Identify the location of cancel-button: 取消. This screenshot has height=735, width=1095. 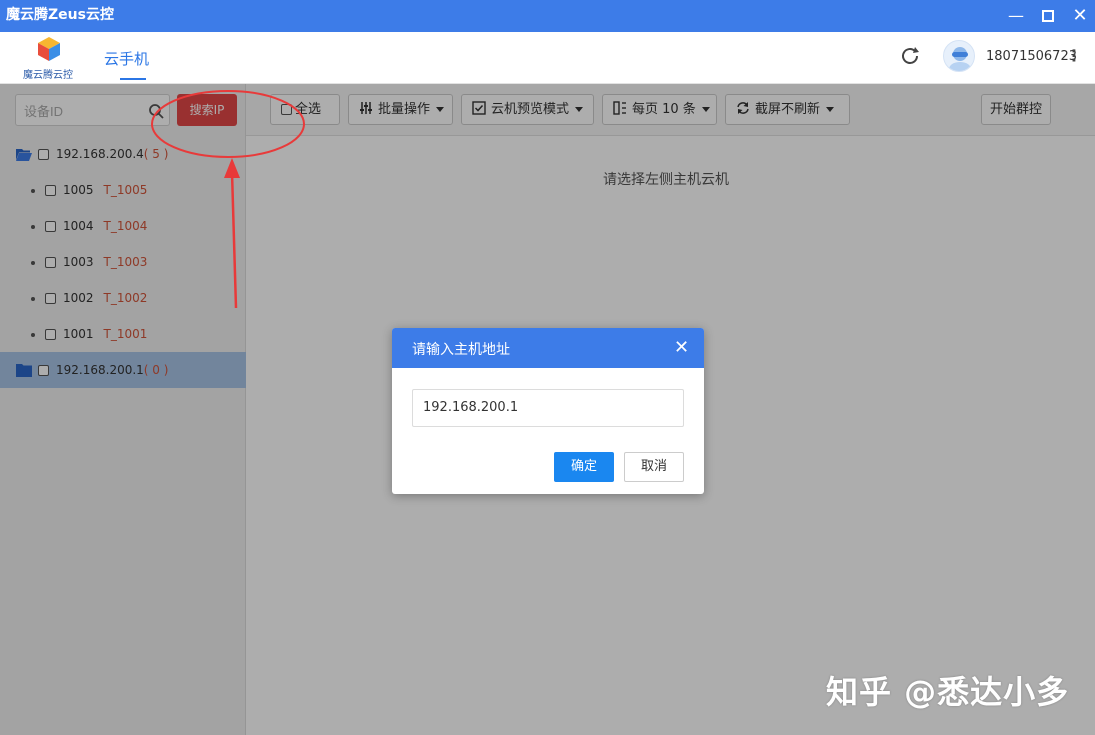
(654, 467).